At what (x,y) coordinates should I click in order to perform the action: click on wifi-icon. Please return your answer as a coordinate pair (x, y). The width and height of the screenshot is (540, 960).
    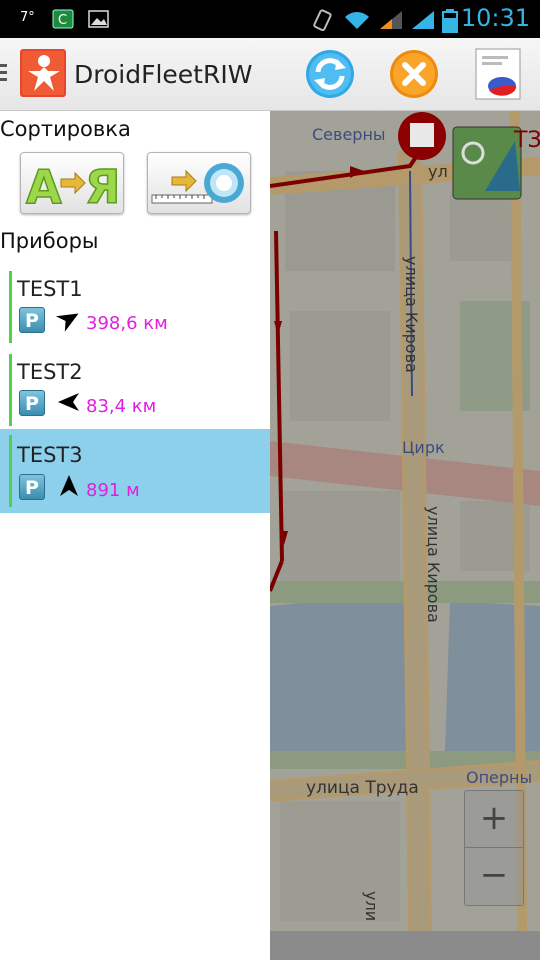
    Looking at the image, I should click on (357, 22).